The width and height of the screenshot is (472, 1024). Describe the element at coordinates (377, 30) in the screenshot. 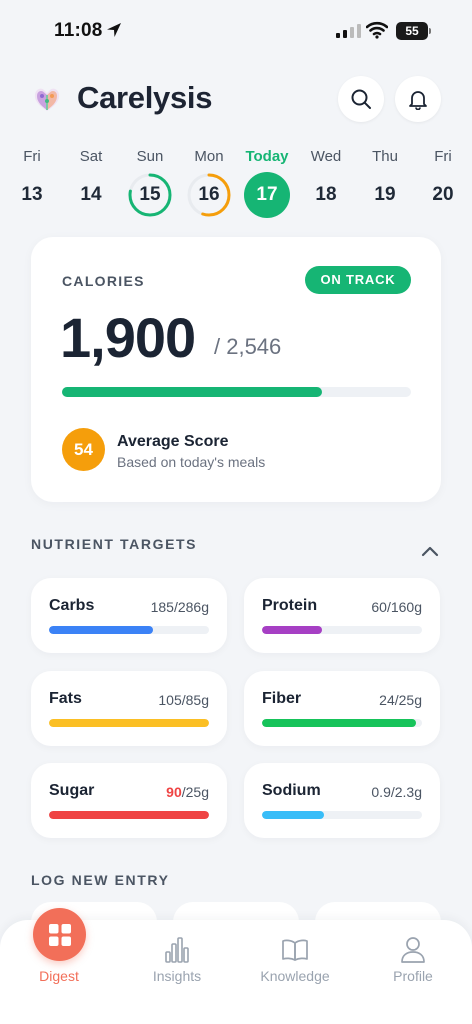

I see `wifi-icon` at that location.